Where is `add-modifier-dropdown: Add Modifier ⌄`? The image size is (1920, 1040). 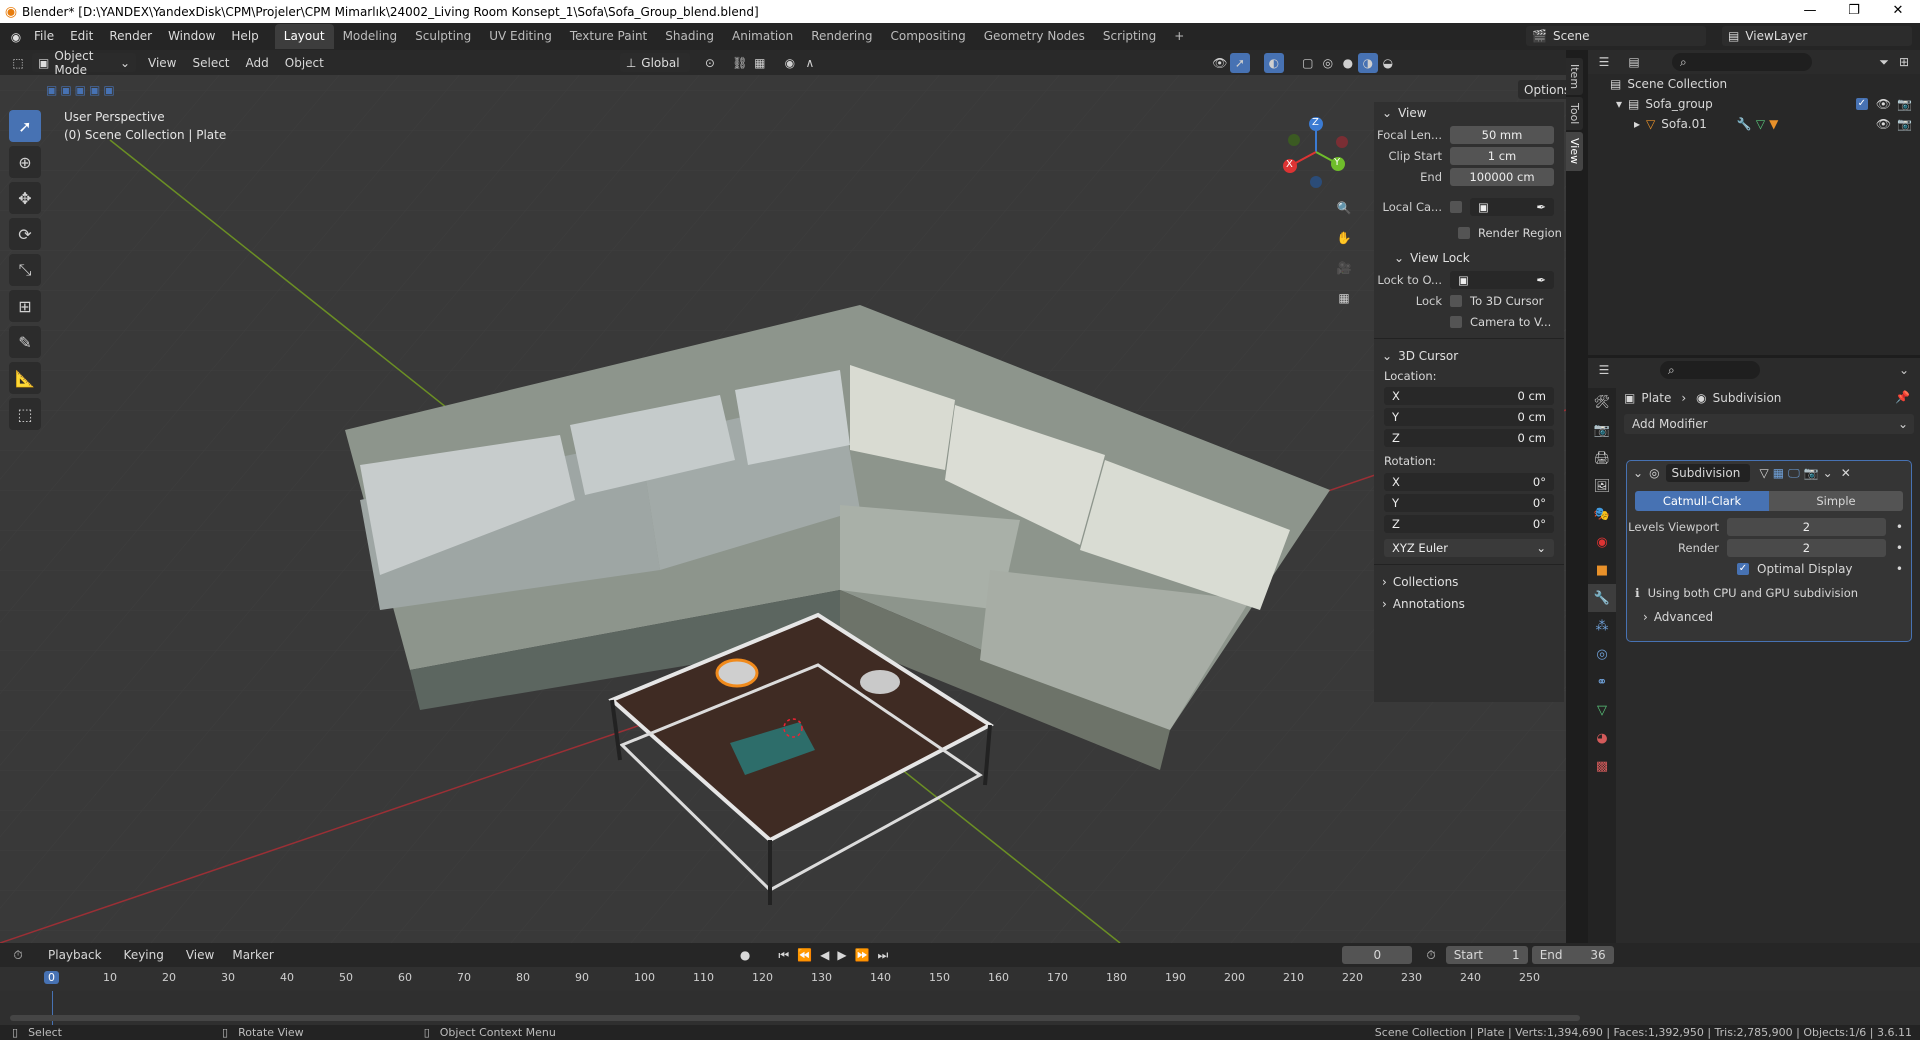
add-modifier-dropdown: Add Modifier ⌄ is located at coordinates (1769, 424).